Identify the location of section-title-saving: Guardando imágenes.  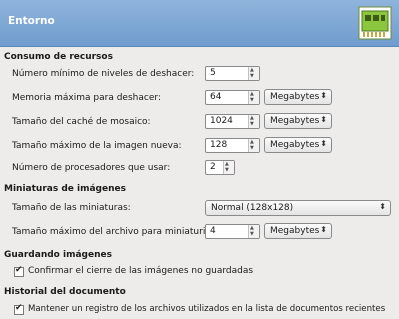
(58, 255).